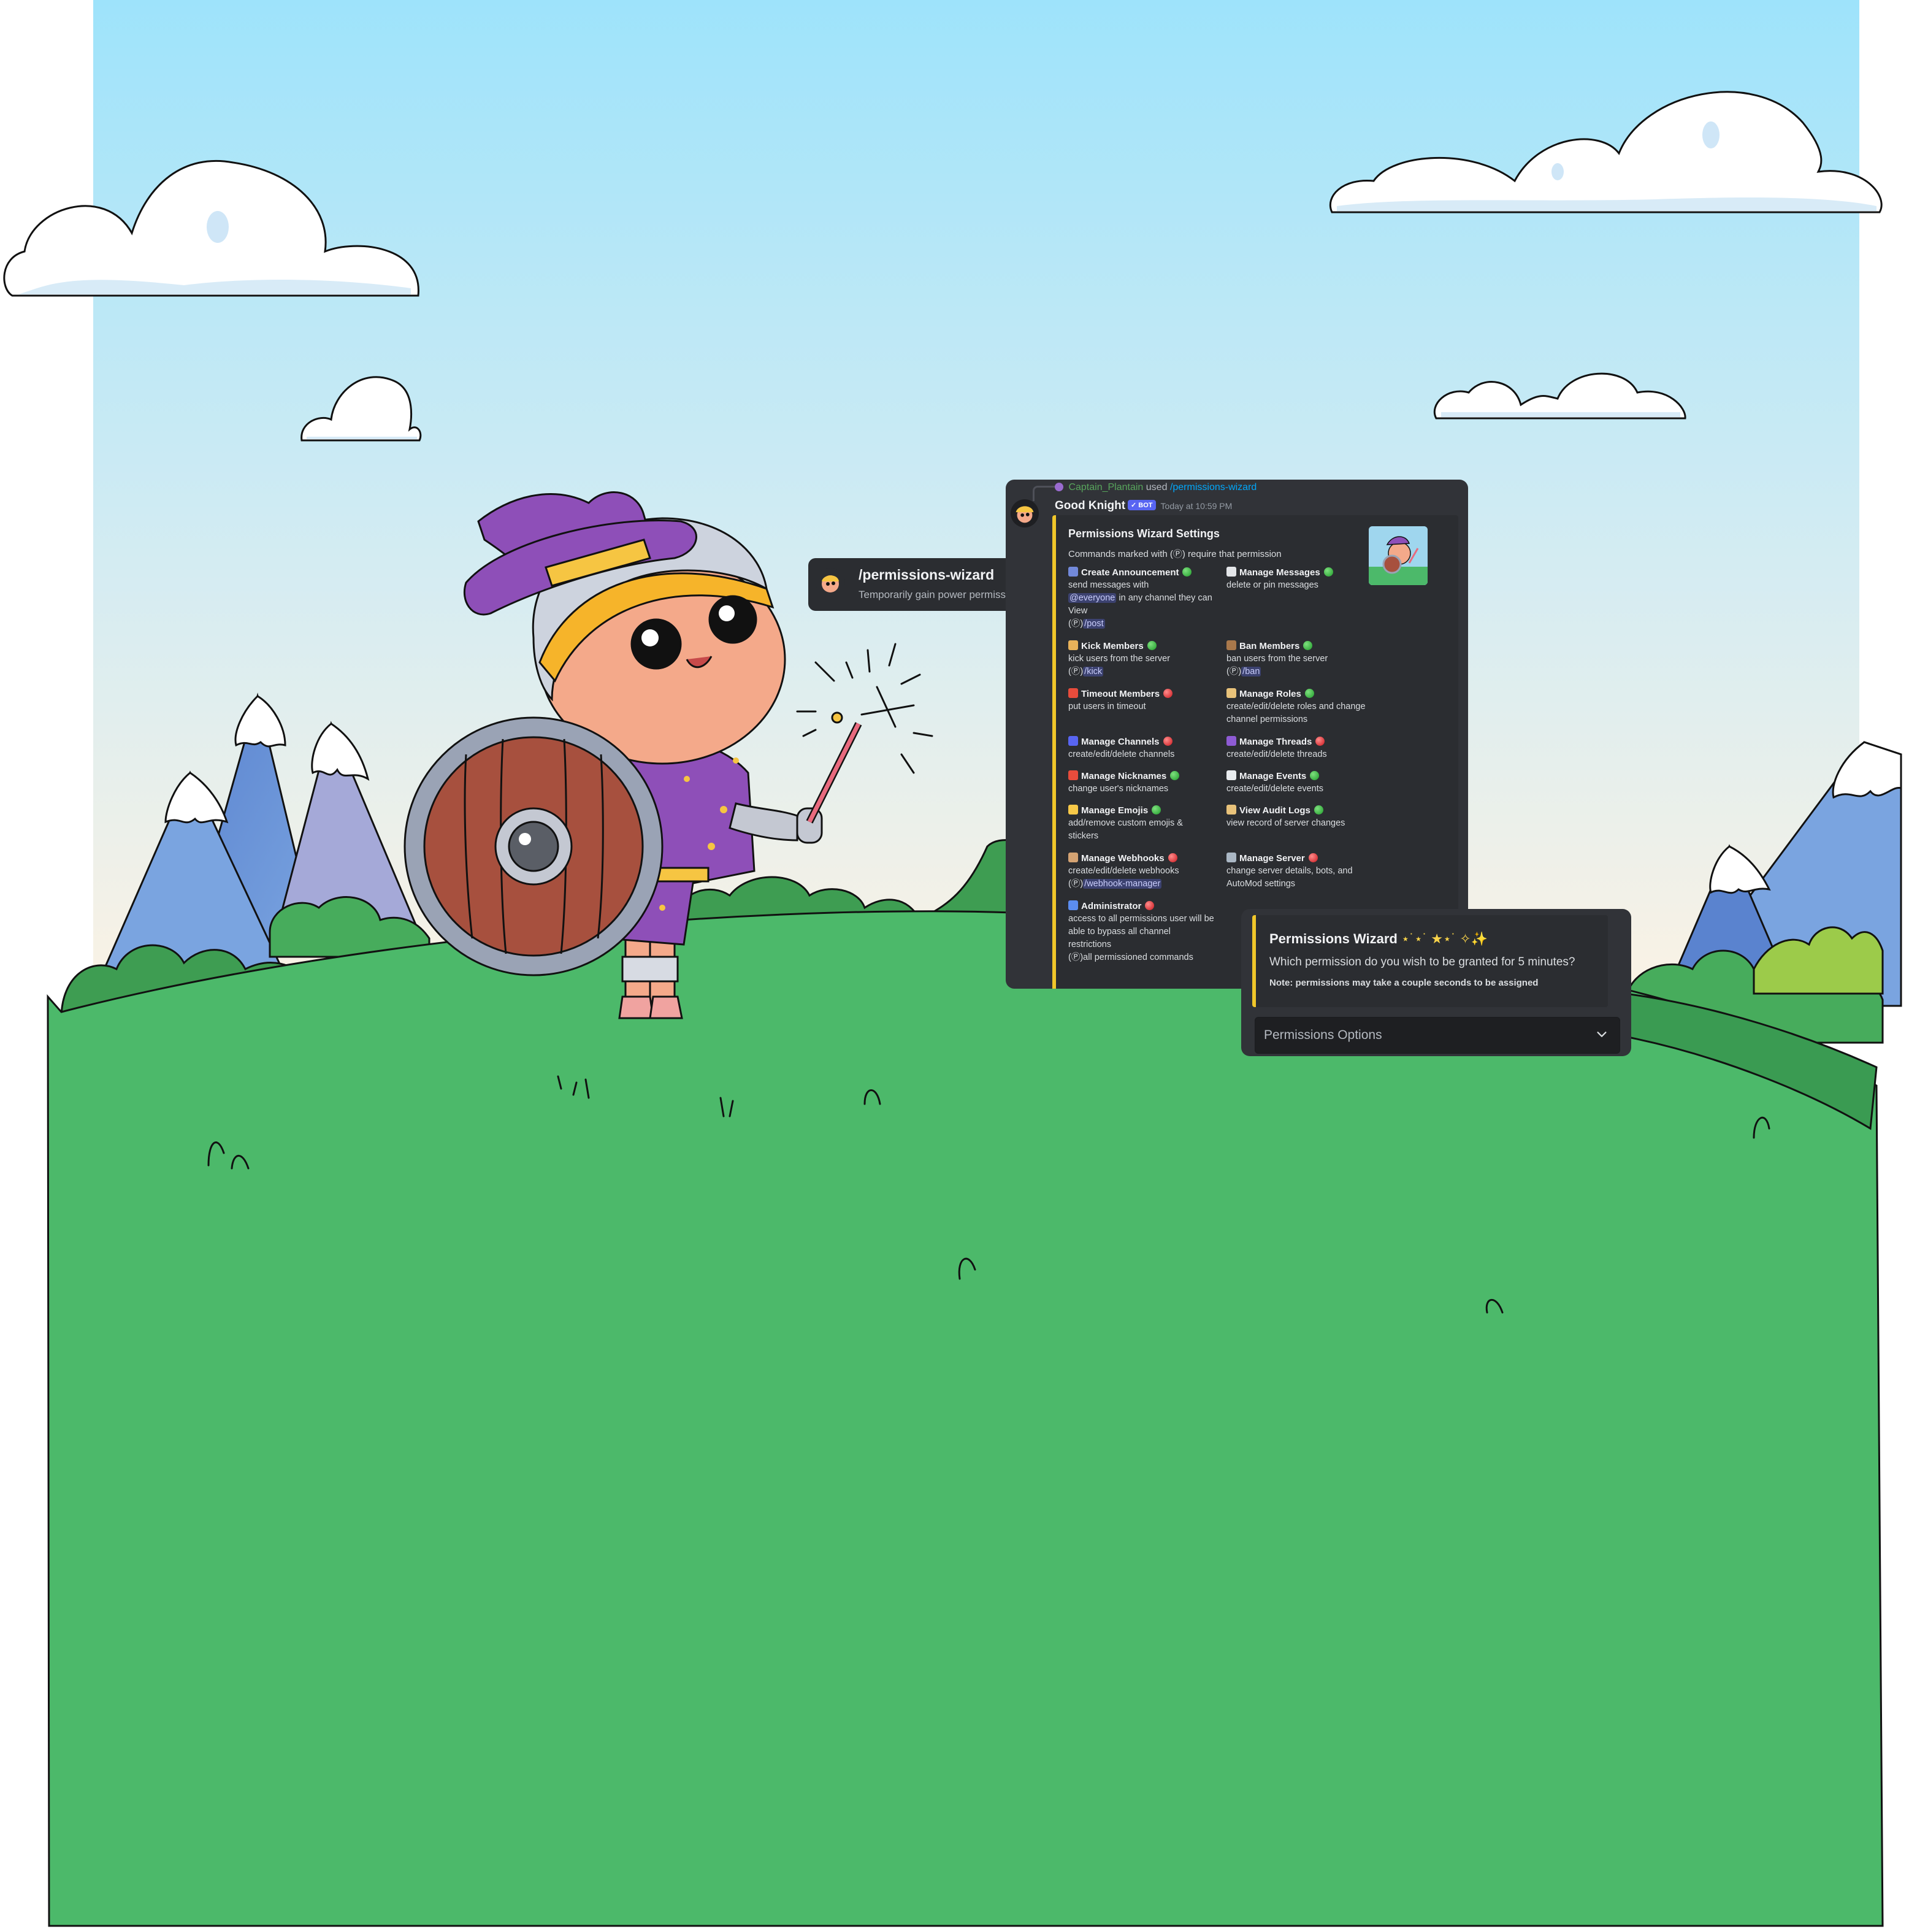 The height and width of the screenshot is (1932, 1909). I want to click on permissions-options-select: Permissions Options, so click(1437, 1035).